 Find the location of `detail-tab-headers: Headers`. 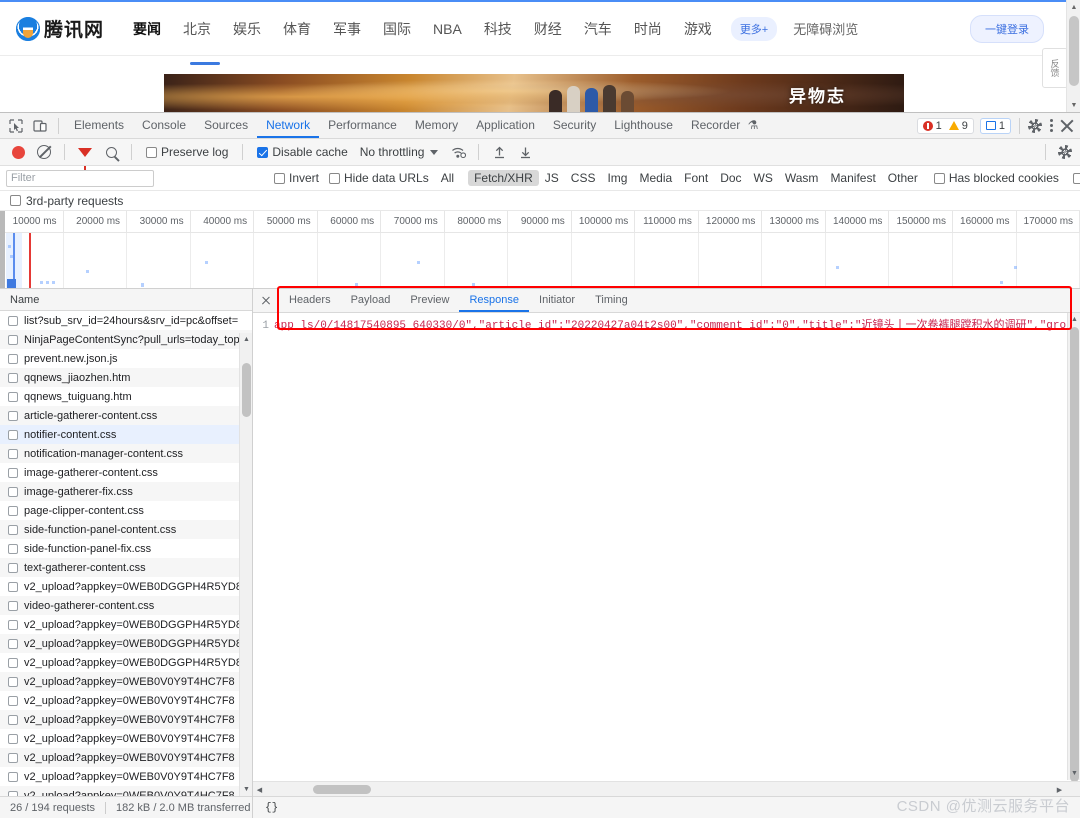

detail-tab-headers: Headers is located at coordinates (310, 300).